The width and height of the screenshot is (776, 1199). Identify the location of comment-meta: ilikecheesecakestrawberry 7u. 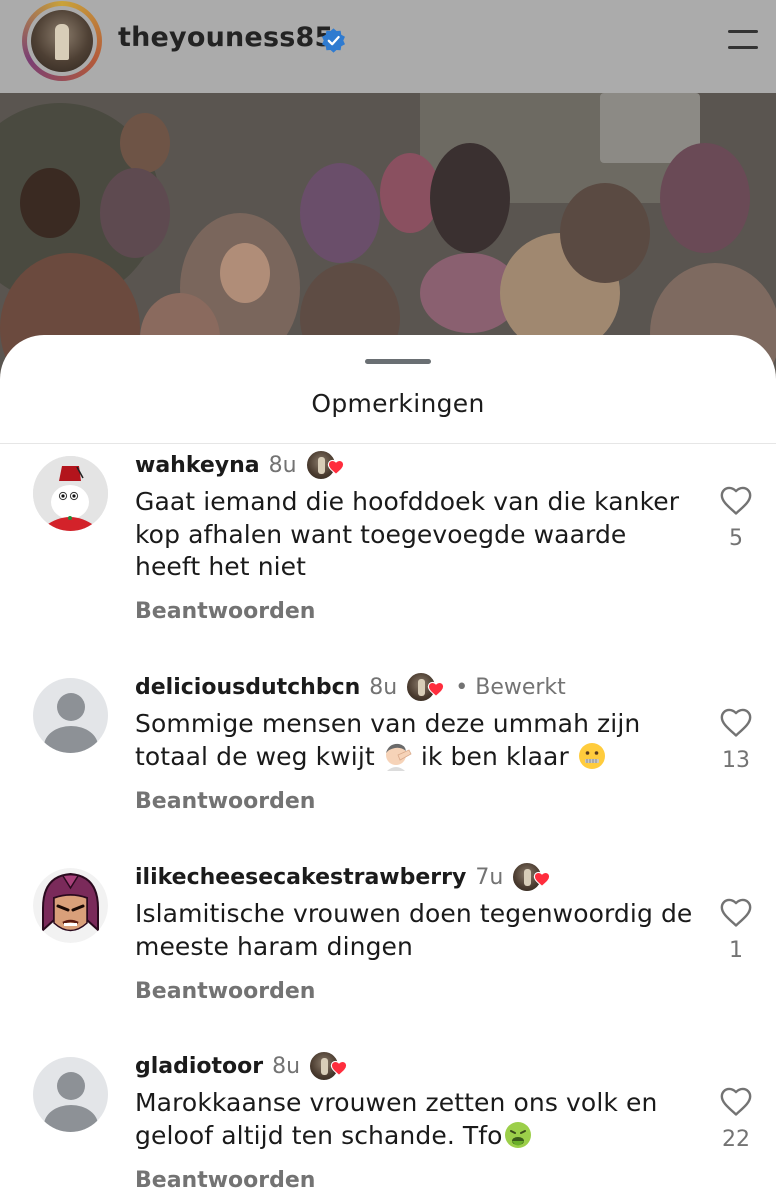
(343, 877).